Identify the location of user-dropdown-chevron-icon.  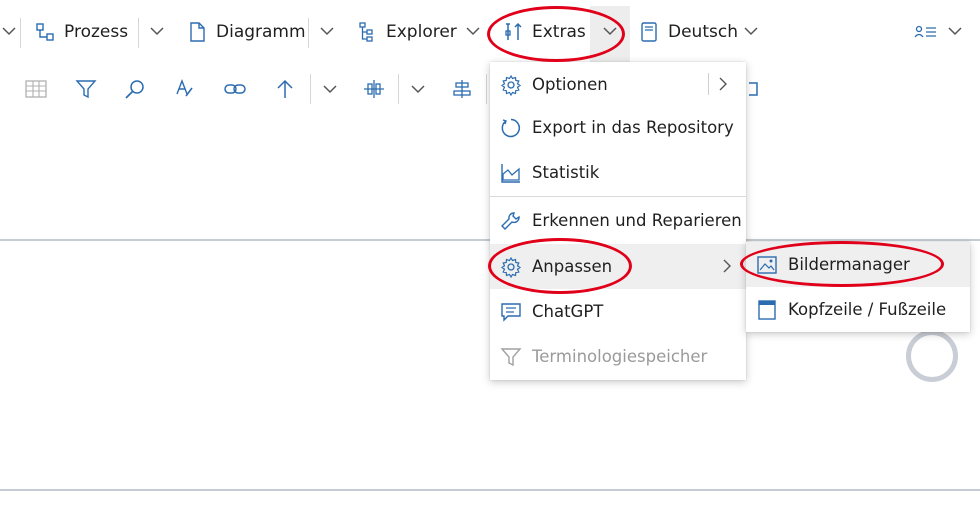
(955, 31).